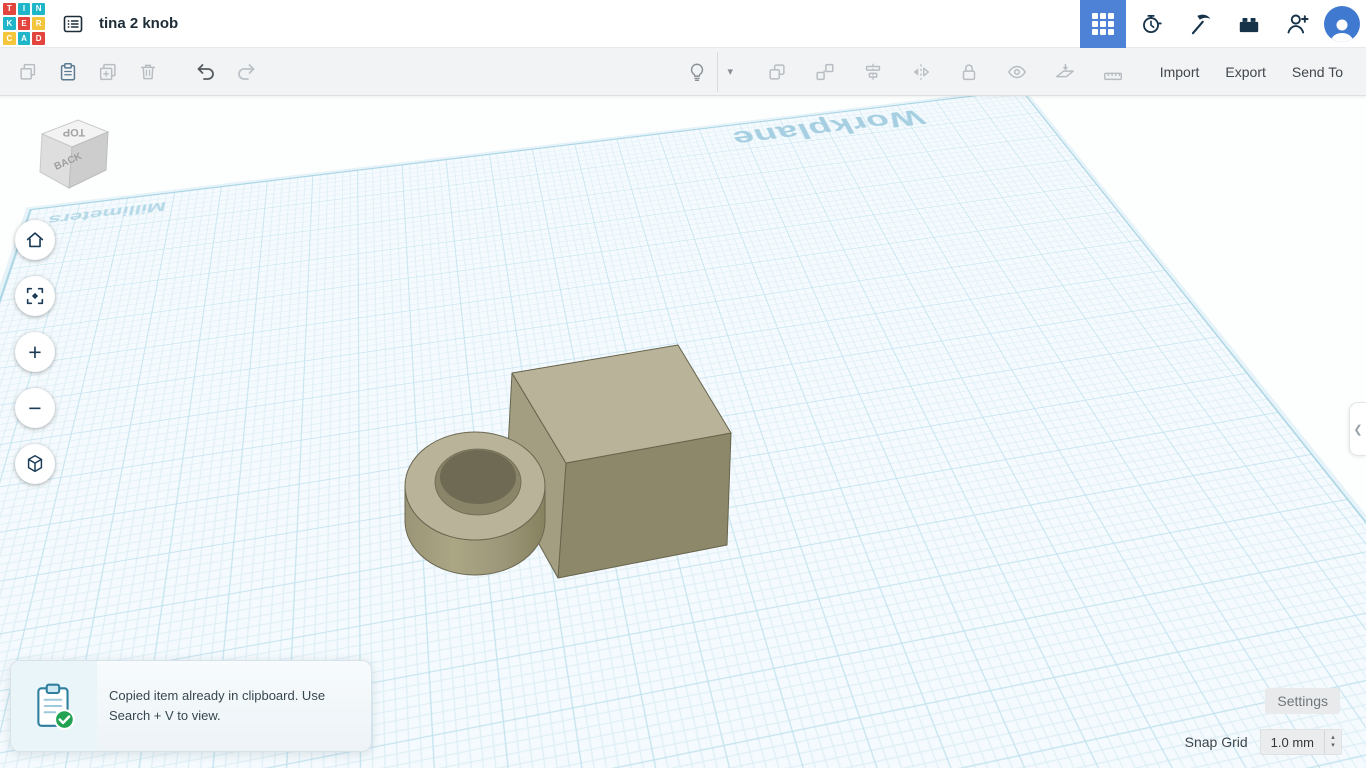  Describe the element at coordinates (1245, 72) in the screenshot. I see `export-button: Export` at that location.